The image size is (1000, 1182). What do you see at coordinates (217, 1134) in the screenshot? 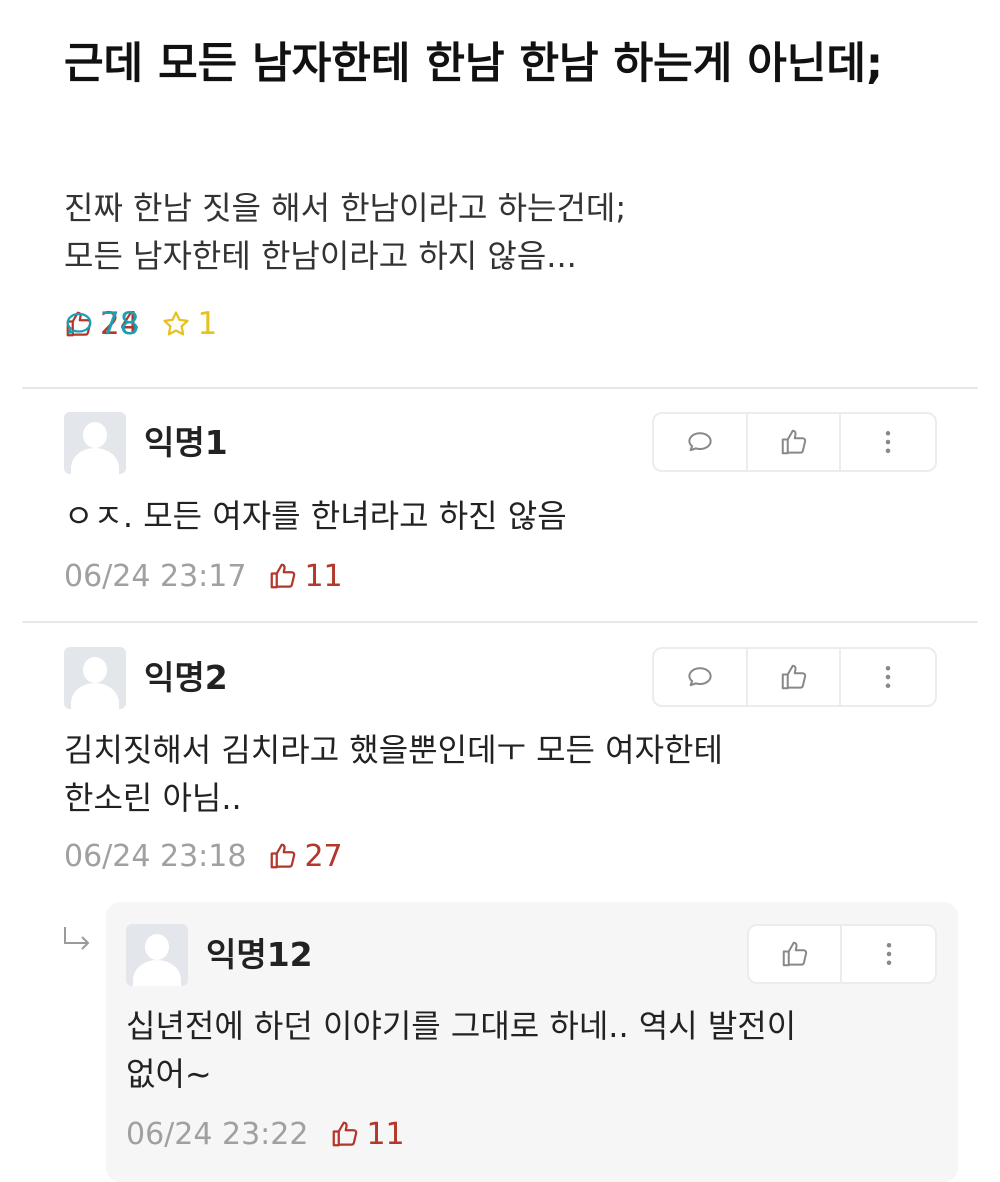
I see `reply-time: 06/24 23:22` at bounding box center [217, 1134].